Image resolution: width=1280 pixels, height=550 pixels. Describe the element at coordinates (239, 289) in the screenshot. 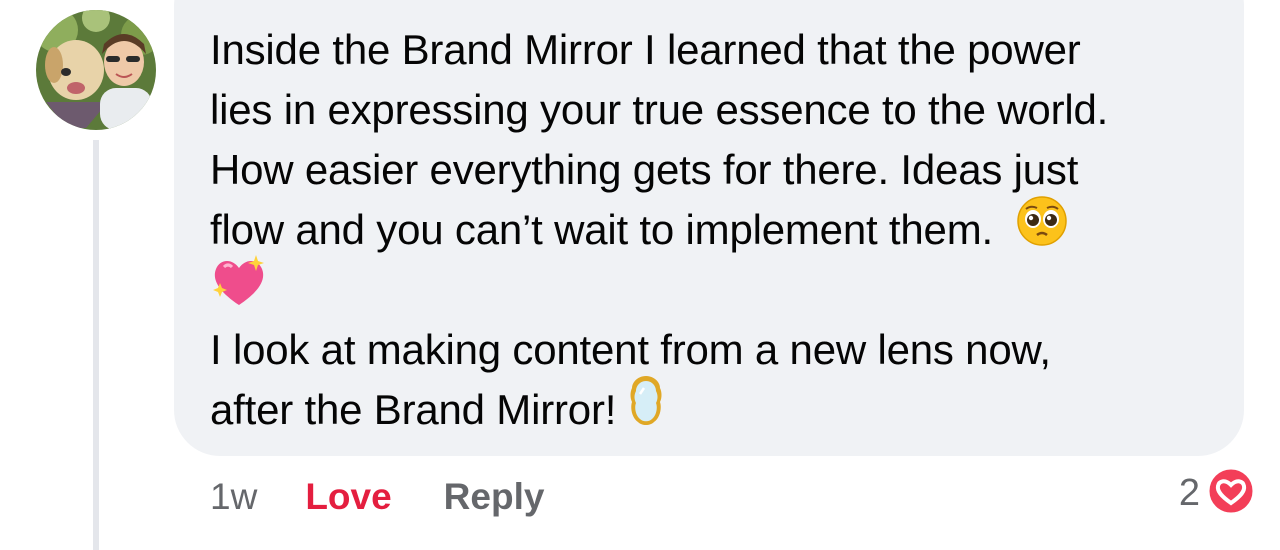

I see `sparkling-heart-icon` at that location.